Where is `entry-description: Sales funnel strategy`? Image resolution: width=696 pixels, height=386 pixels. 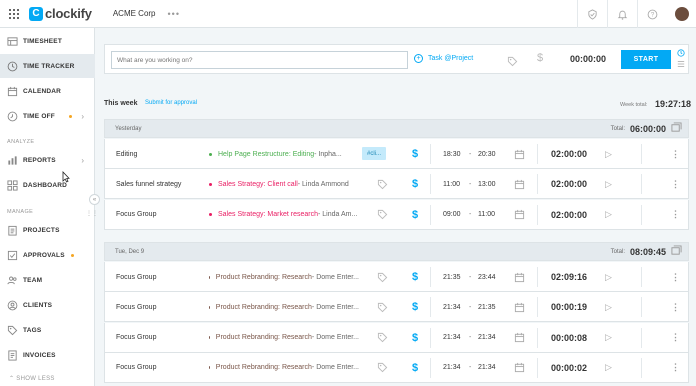
entry-description: Sales funnel strategy is located at coordinates (148, 184).